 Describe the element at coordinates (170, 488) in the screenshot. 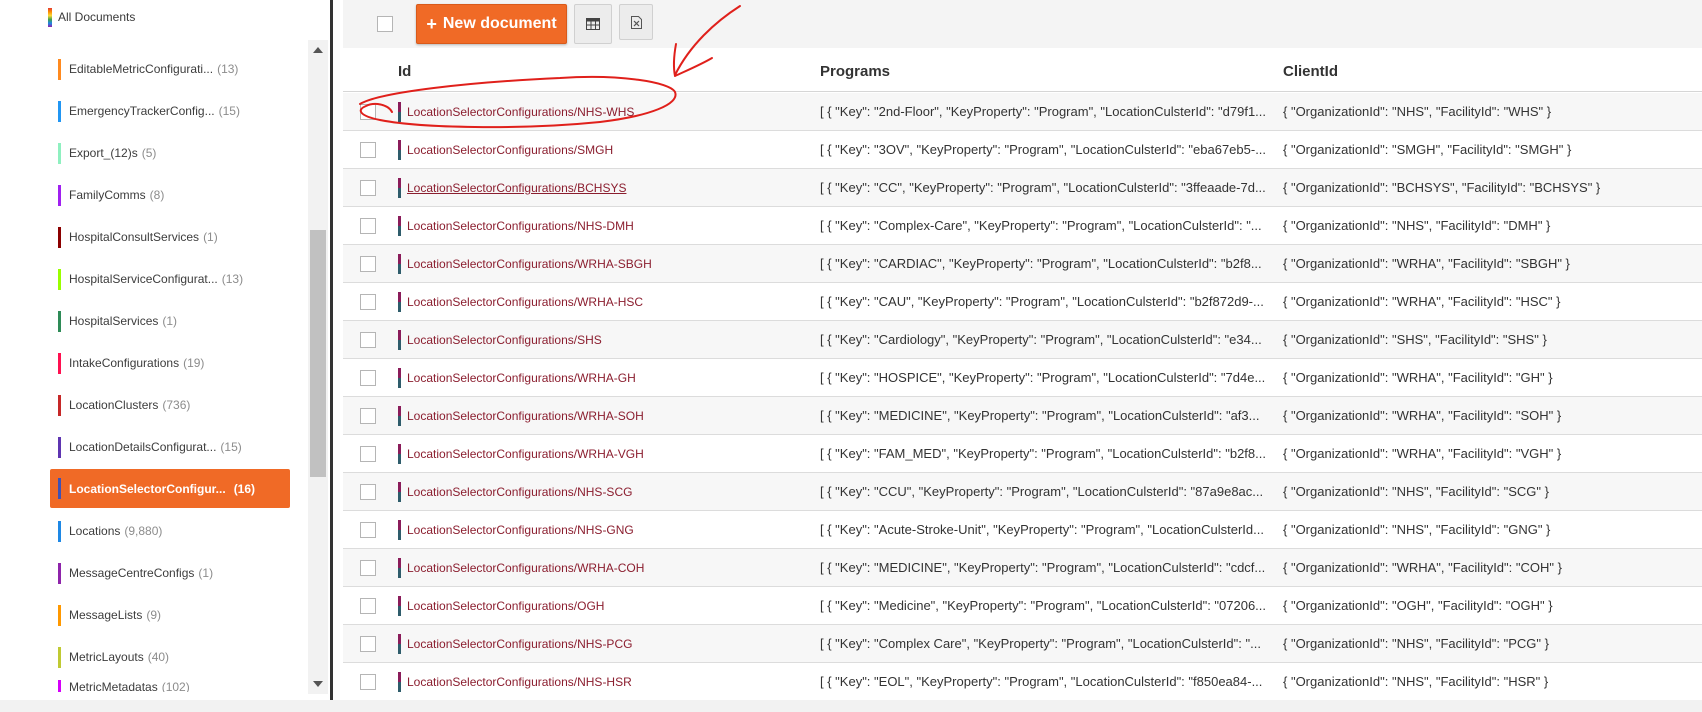

I see `sidebar-item-collection: LocationSelectorConfigur... (16)` at that location.